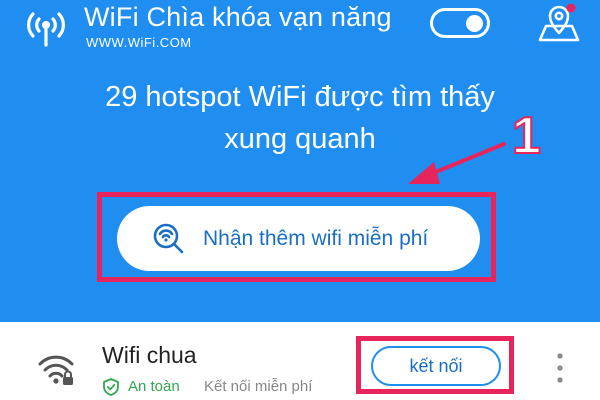  What do you see at coordinates (111, 387) in the screenshot?
I see `shield-check-icon` at bounding box center [111, 387].